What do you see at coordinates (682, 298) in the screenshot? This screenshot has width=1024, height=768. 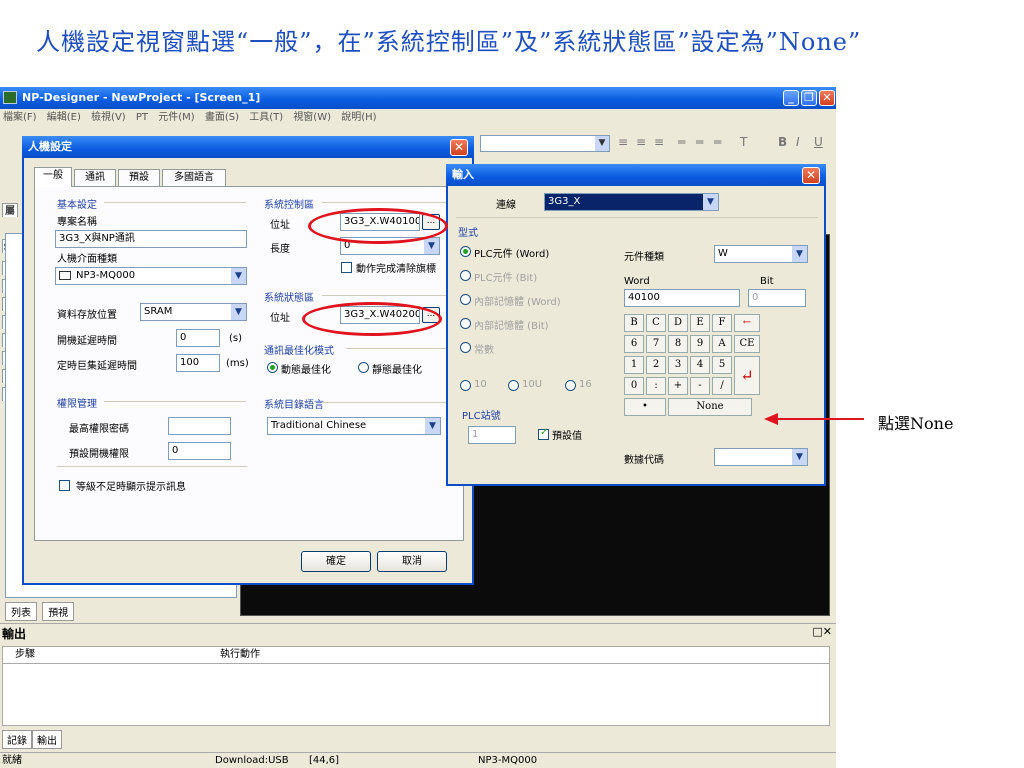 I see `word-input: 40100` at bounding box center [682, 298].